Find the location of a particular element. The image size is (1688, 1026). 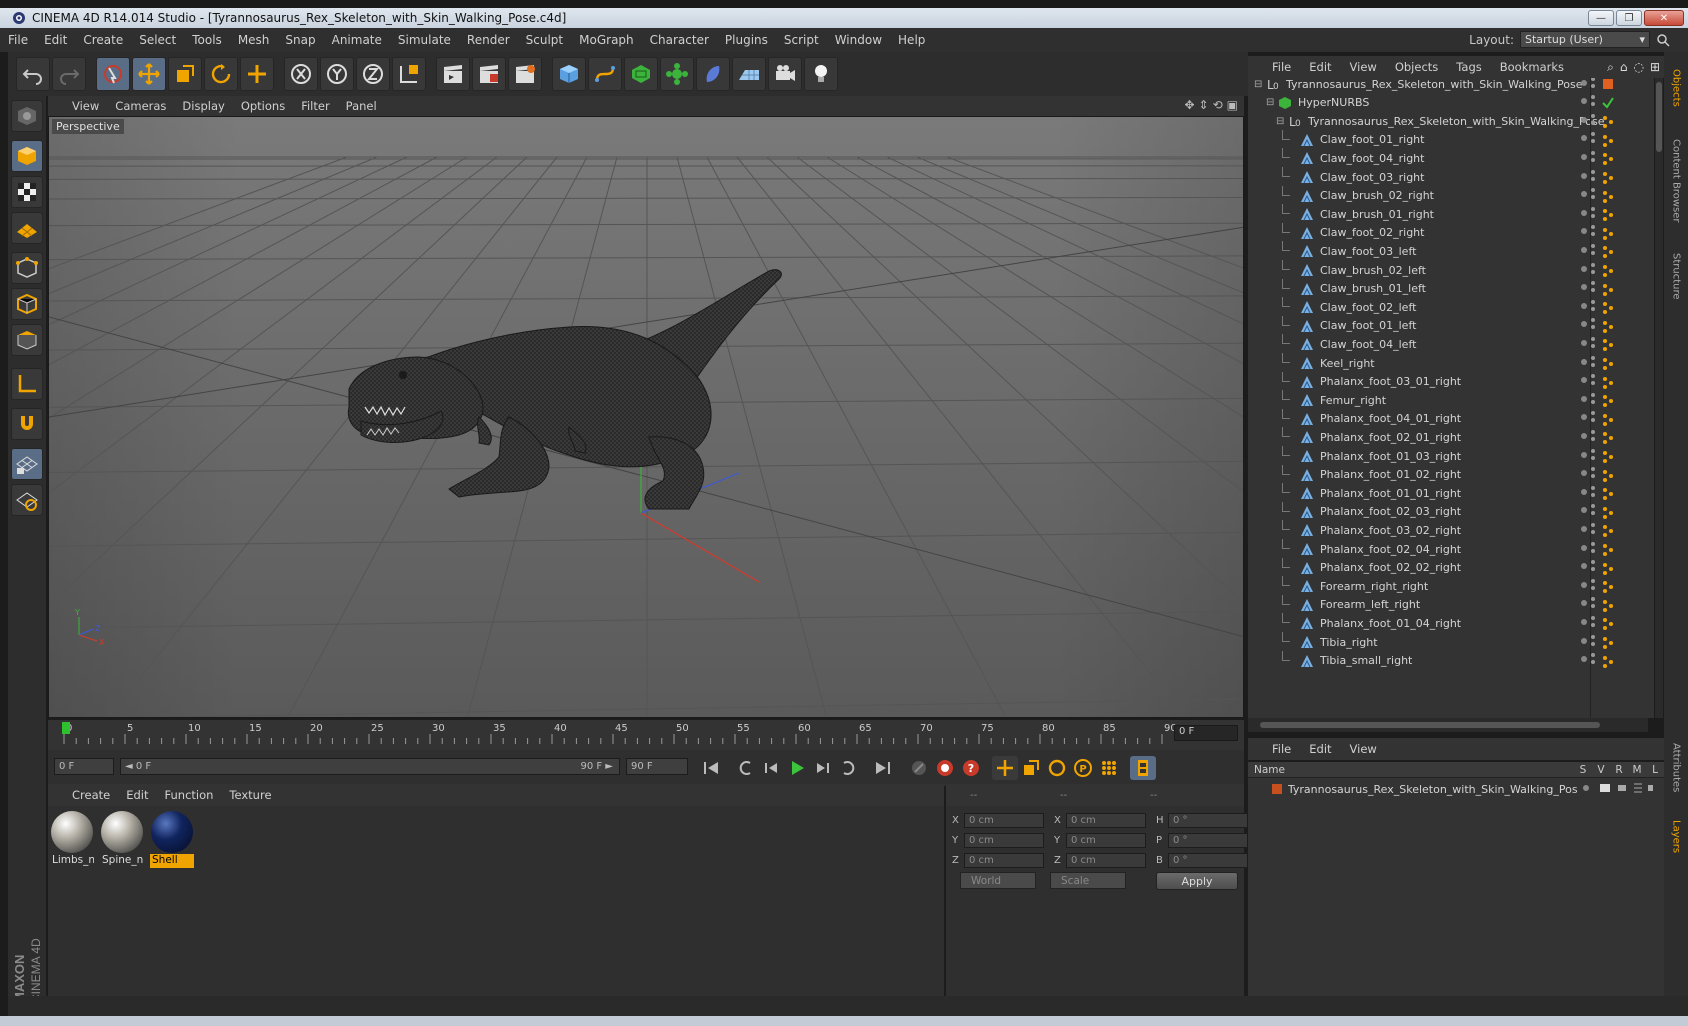

menu-create: Create is located at coordinates (103, 40).